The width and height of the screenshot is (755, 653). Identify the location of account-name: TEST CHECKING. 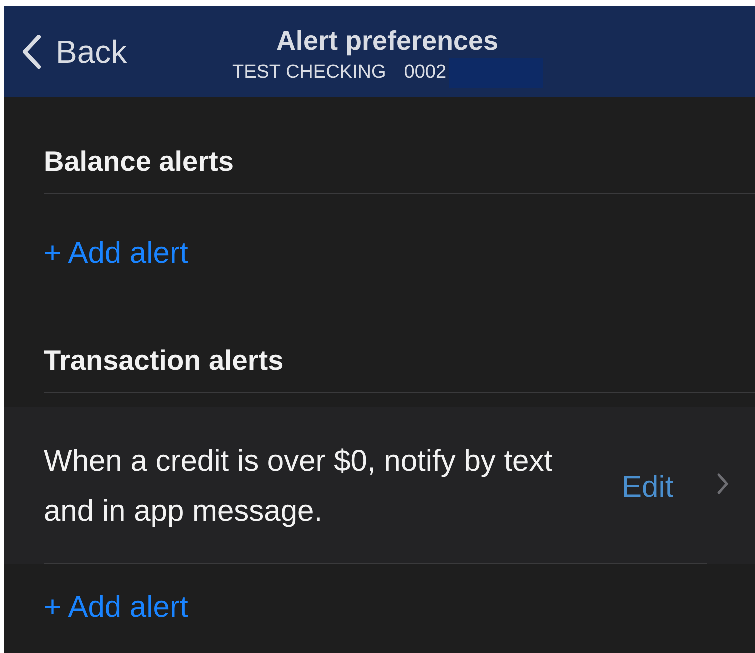
(309, 73).